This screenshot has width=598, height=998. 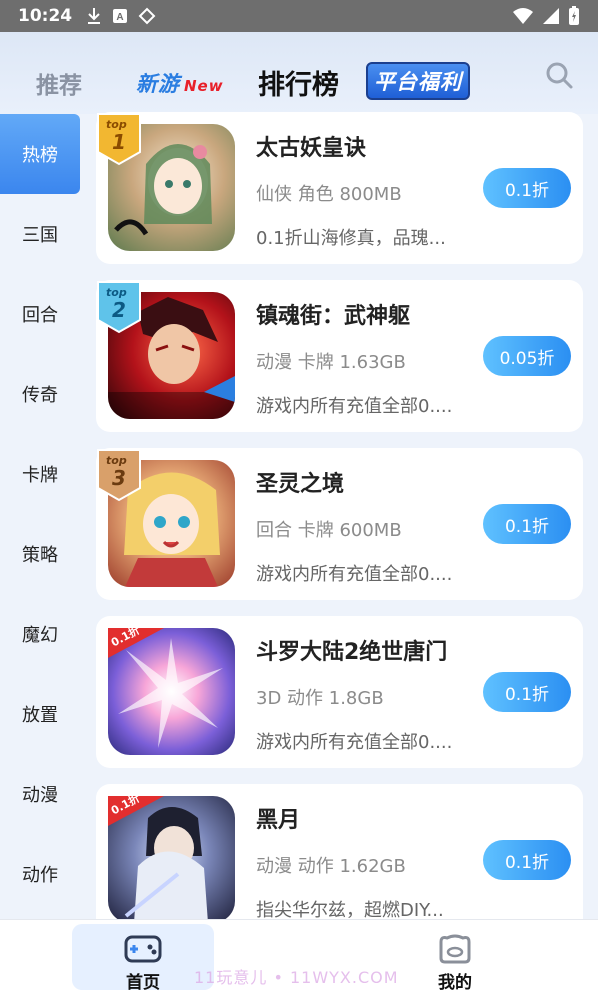 What do you see at coordinates (455, 949) in the screenshot?
I see `profile-face-icon` at bounding box center [455, 949].